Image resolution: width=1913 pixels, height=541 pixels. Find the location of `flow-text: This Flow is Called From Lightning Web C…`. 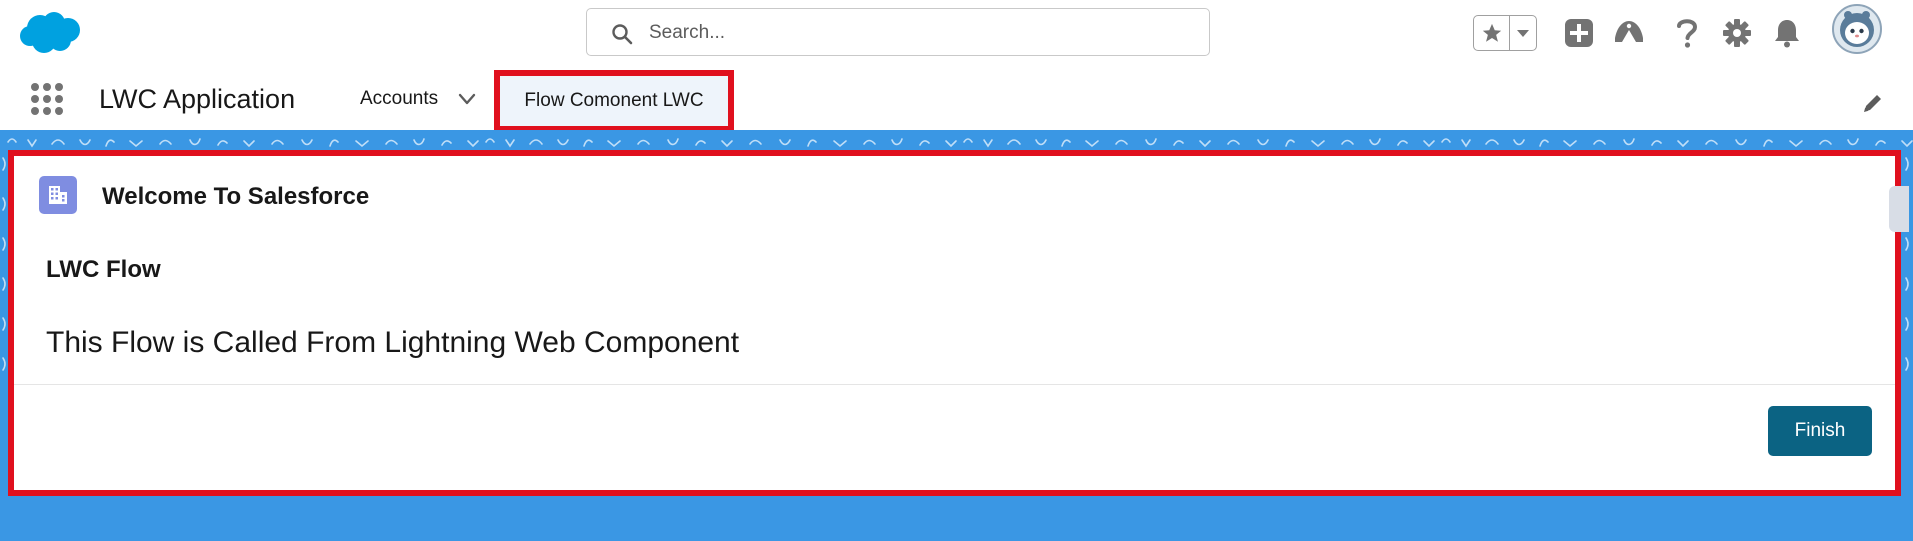

flow-text: This Flow is Called From Lightning Web C… is located at coordinates (393, 342).